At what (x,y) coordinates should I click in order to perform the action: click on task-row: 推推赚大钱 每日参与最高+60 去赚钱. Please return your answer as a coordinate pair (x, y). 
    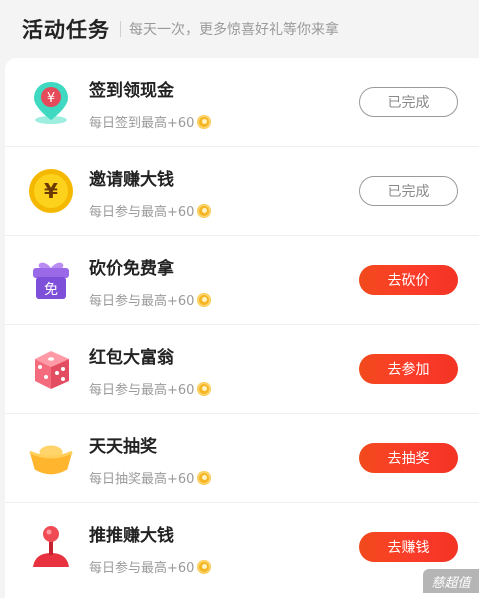
    Looking at the image, I should click on (242, 547).